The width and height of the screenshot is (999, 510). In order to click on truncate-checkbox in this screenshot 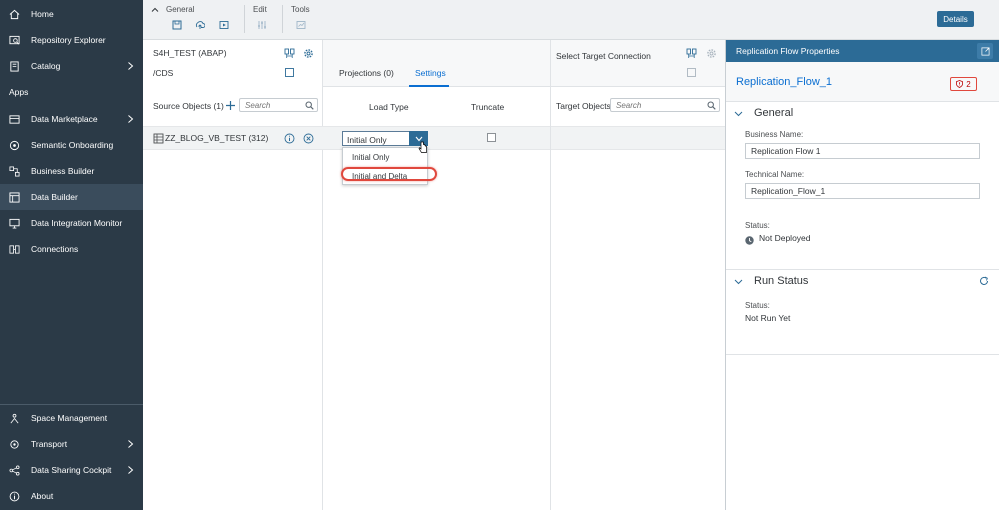, I will do `click(491, 137)`.